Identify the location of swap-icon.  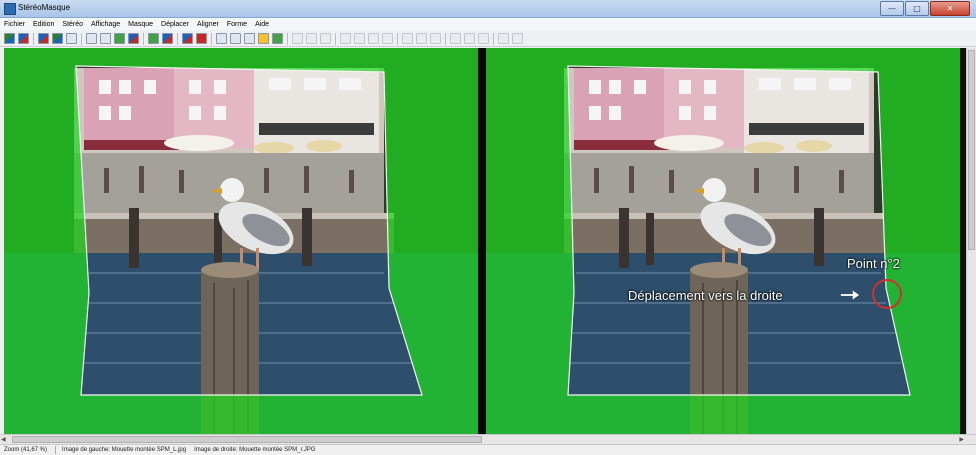
(57, 38).